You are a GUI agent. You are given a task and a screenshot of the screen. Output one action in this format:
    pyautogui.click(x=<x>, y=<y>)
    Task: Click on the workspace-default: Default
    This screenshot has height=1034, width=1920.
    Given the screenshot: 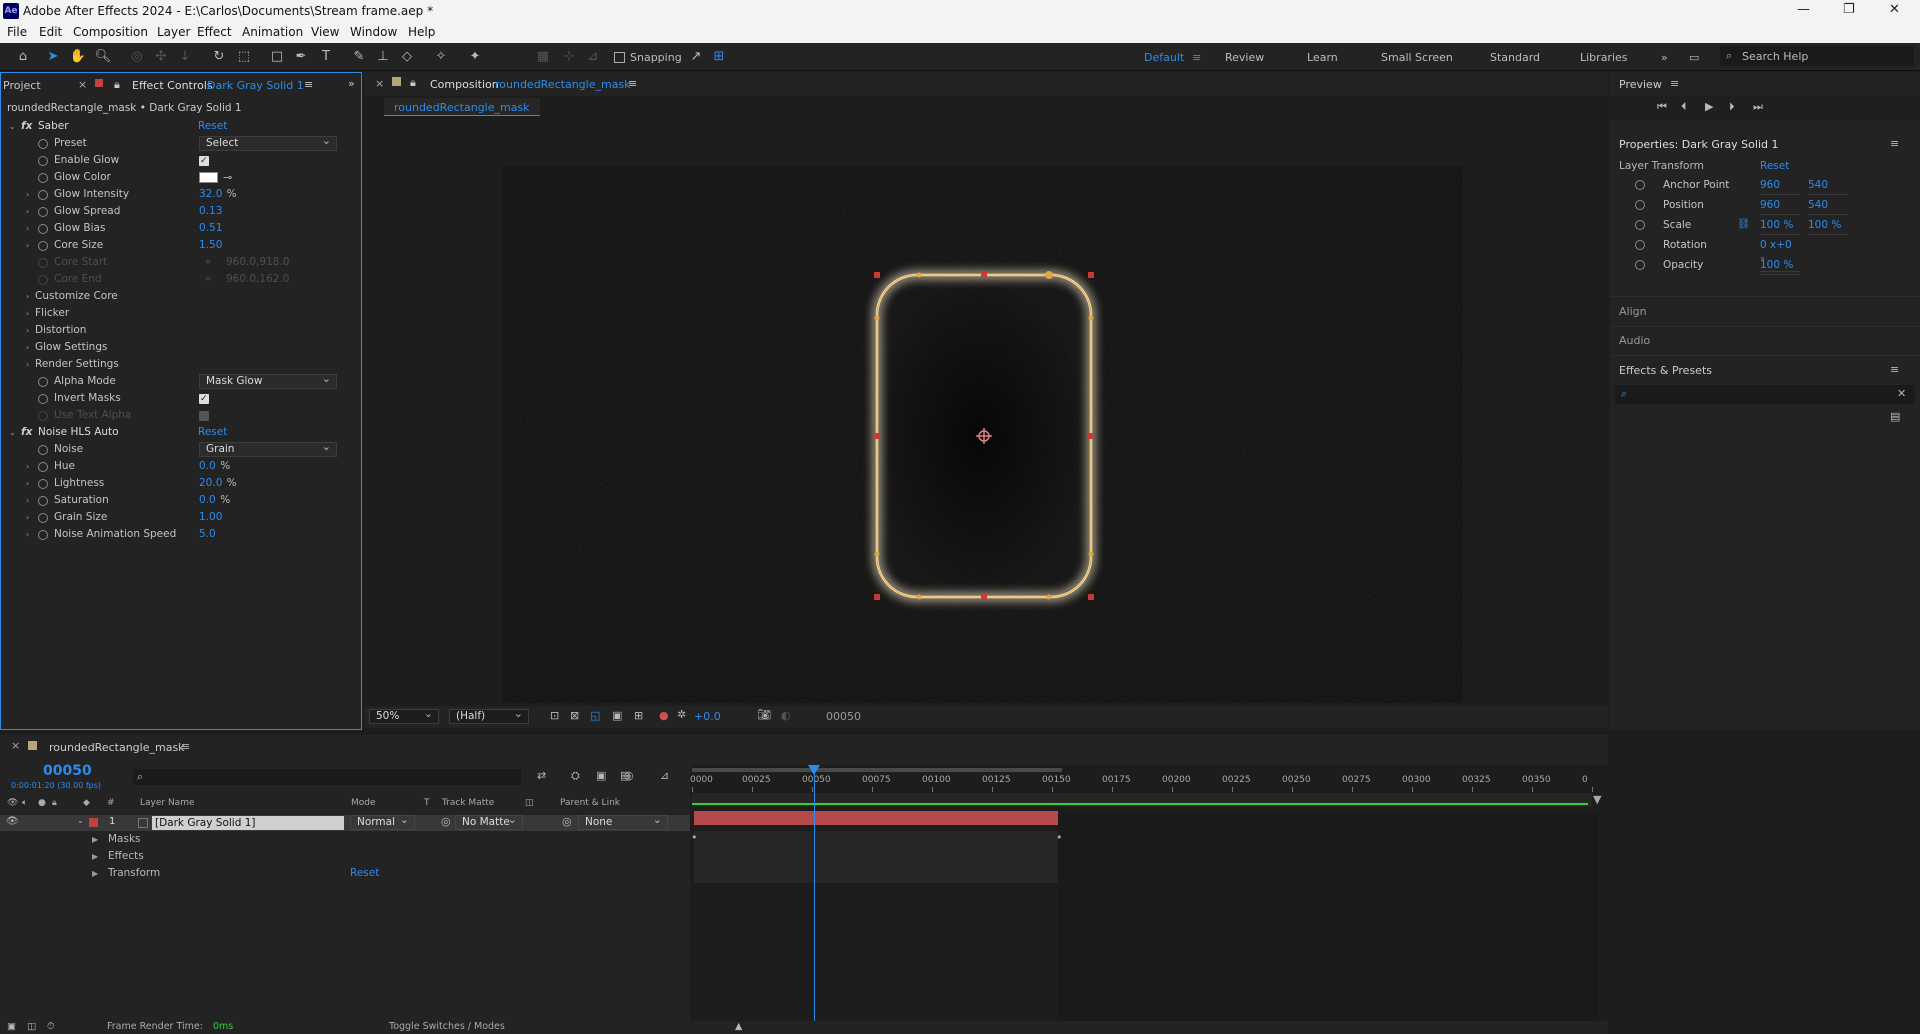 What is the action you would take?
    pyautogui.click(x=1164, y=57)
    